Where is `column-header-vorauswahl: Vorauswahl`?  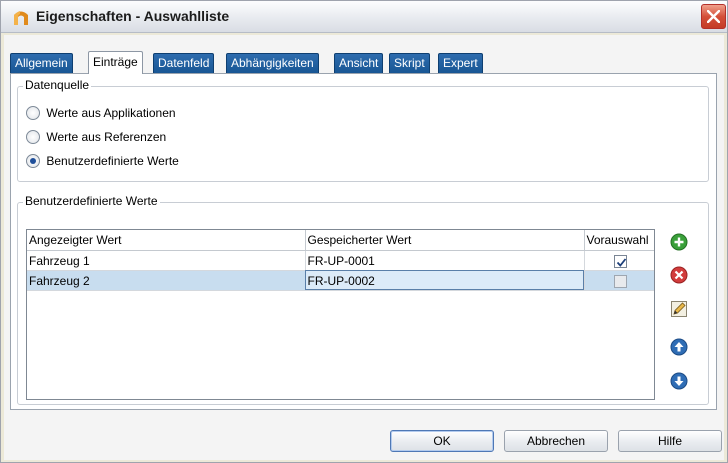
column-header-vorauswahl: Vorauswahl is located at coordinates (619, 240).